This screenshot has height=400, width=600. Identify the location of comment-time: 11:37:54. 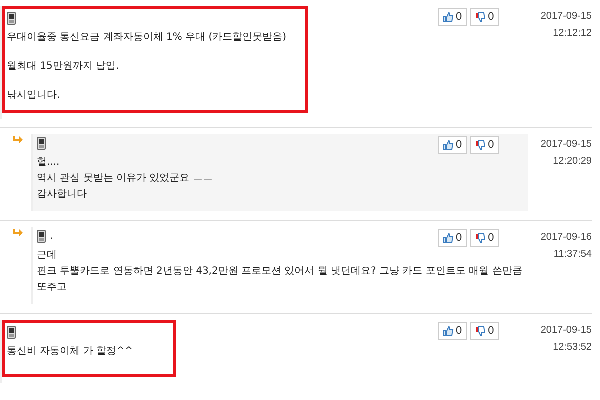
(573, 255).